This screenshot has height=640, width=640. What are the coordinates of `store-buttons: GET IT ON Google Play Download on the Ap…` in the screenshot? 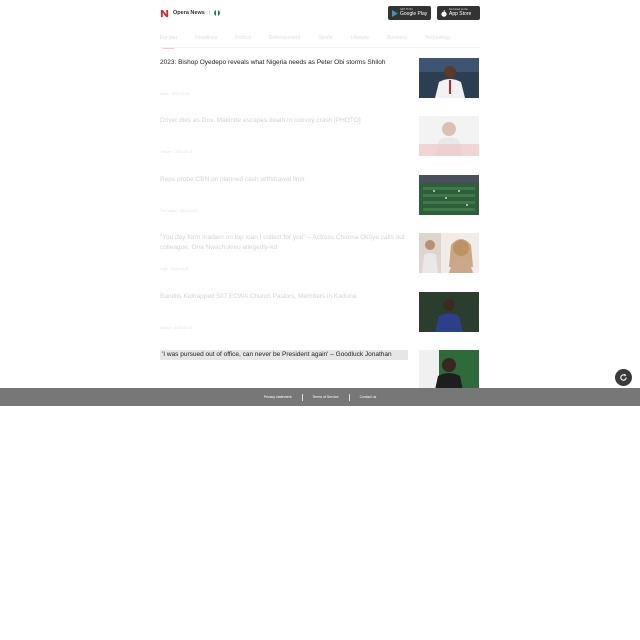 It's located at (434, 13).